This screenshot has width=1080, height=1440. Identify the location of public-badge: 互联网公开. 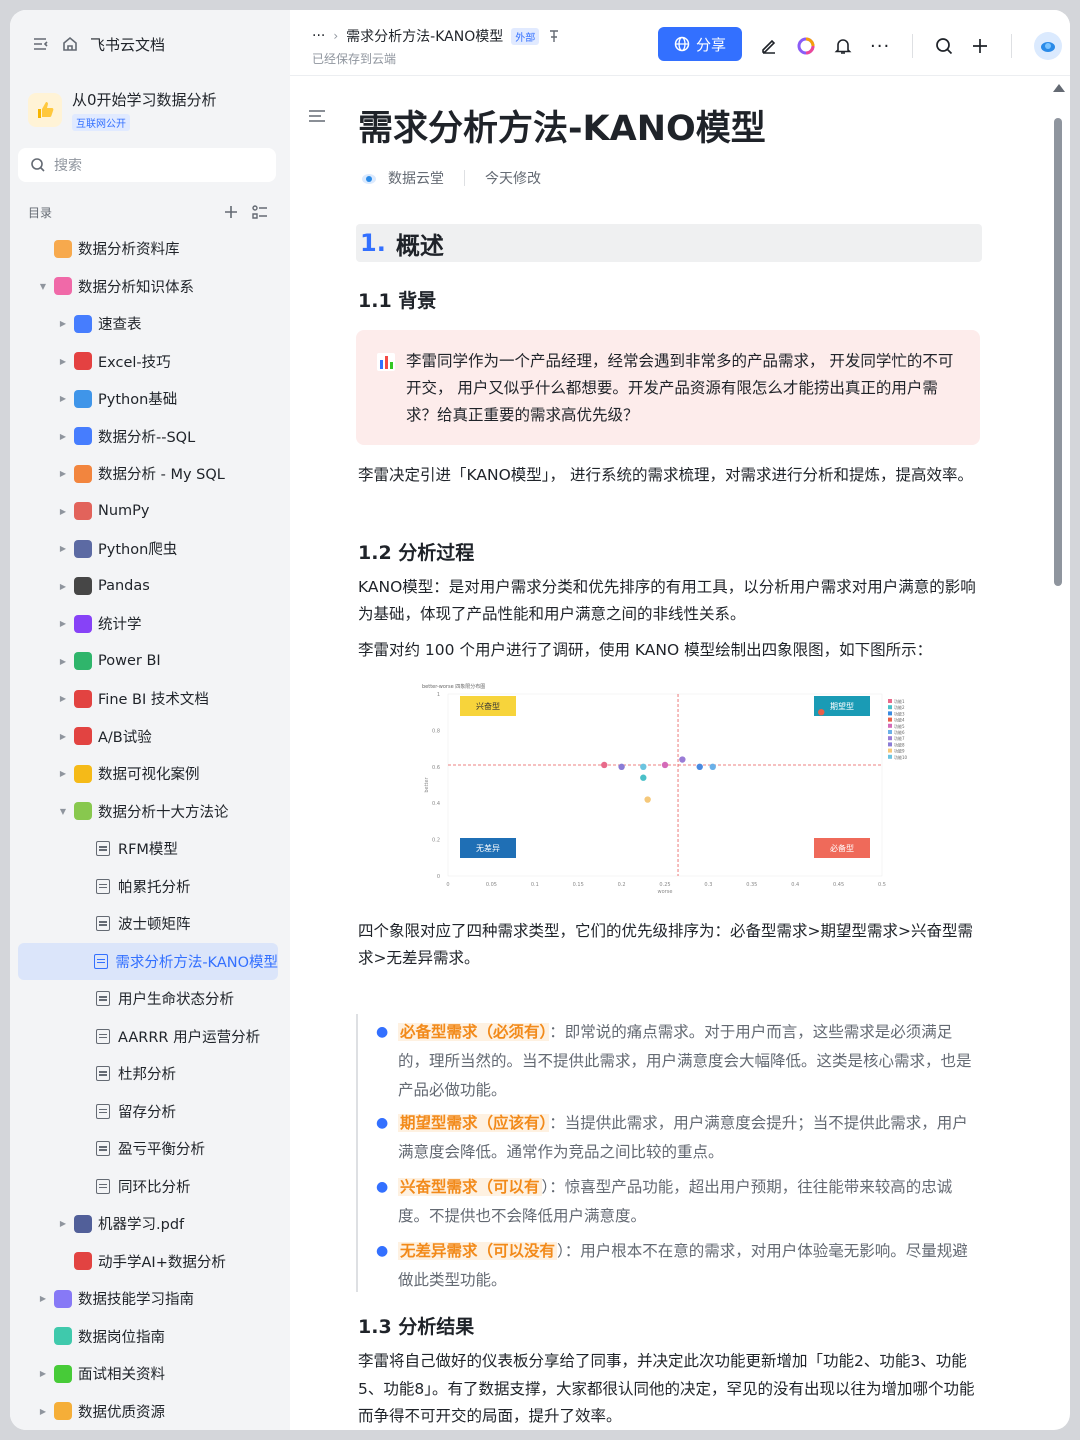
(101, 122).